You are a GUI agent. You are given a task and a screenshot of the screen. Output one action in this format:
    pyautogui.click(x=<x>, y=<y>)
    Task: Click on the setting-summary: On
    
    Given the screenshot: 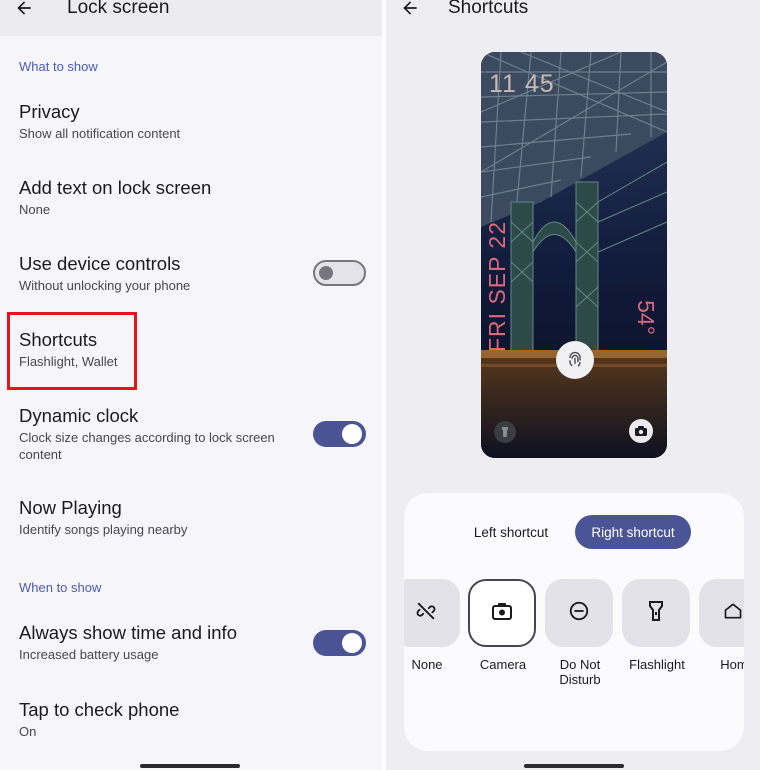 What is the action you would take?
    pyautogui.click(x=28, y=731)
    